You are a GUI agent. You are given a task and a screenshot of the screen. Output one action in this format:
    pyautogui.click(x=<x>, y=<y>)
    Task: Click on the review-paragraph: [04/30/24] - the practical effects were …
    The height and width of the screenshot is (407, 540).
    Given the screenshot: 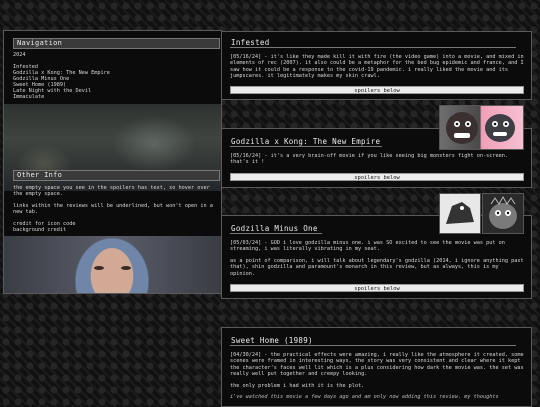 What is the action you would take?
    pyautogui.click(x=377, y=365)
    